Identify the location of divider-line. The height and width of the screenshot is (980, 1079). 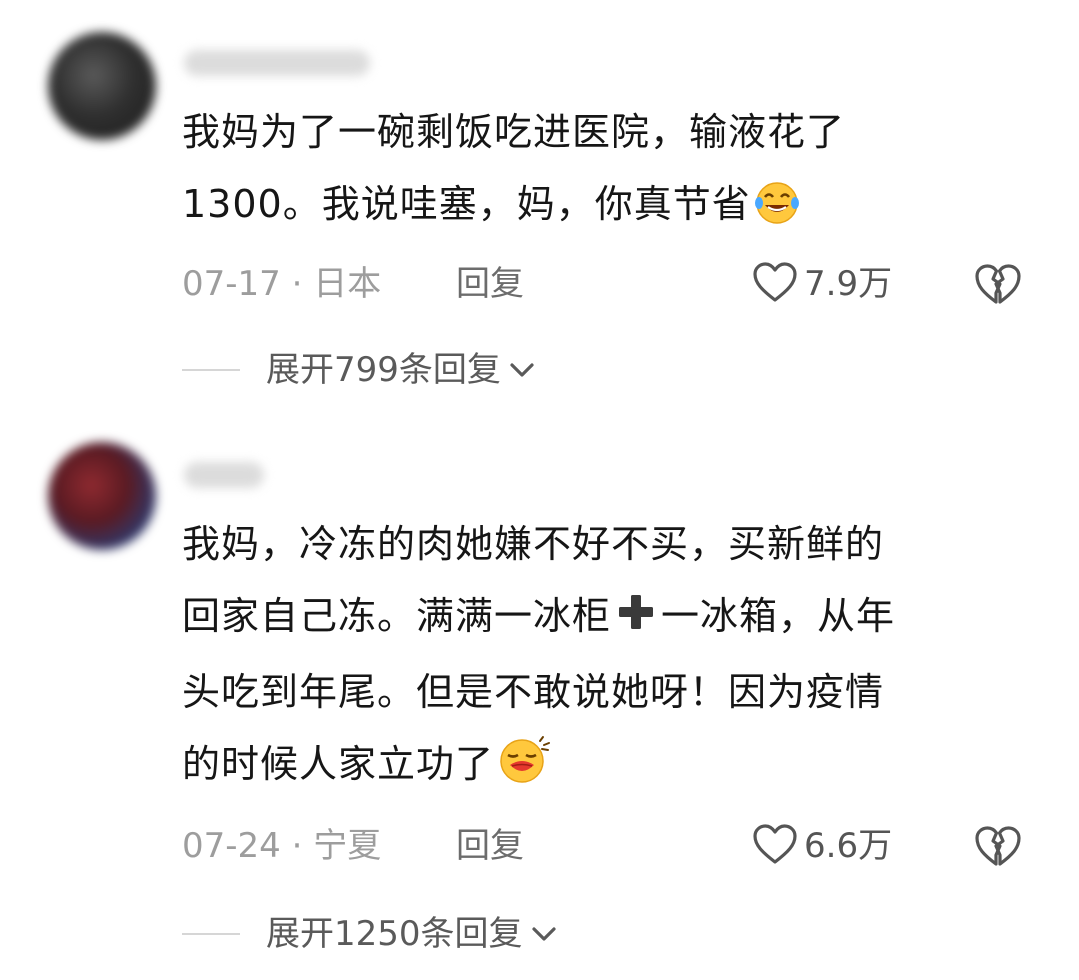
(211, 934).